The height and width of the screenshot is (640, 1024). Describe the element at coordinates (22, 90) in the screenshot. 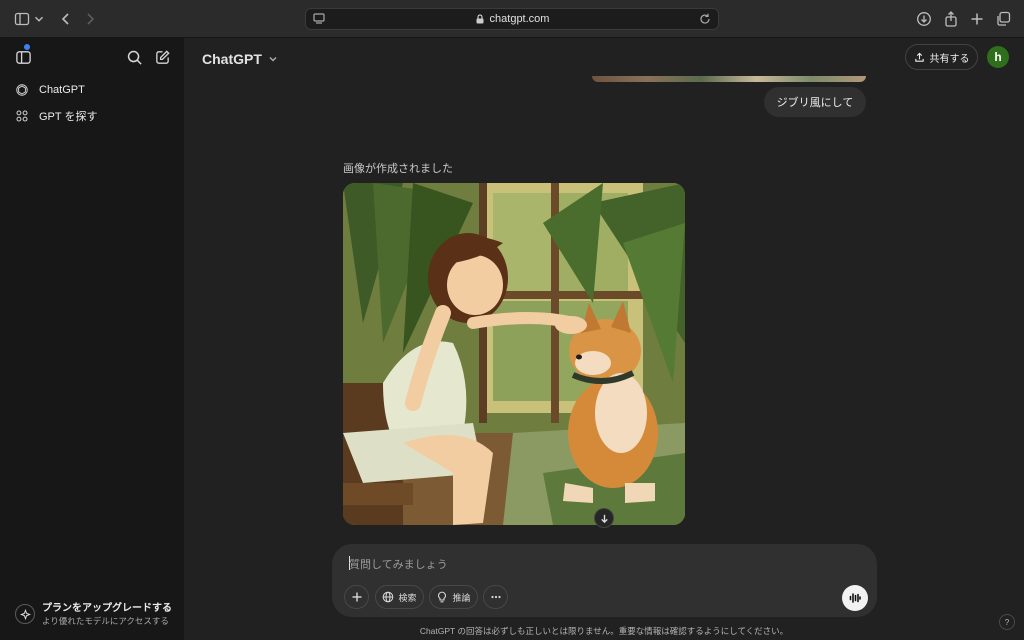

I see `openai-logo-icon` at that location.